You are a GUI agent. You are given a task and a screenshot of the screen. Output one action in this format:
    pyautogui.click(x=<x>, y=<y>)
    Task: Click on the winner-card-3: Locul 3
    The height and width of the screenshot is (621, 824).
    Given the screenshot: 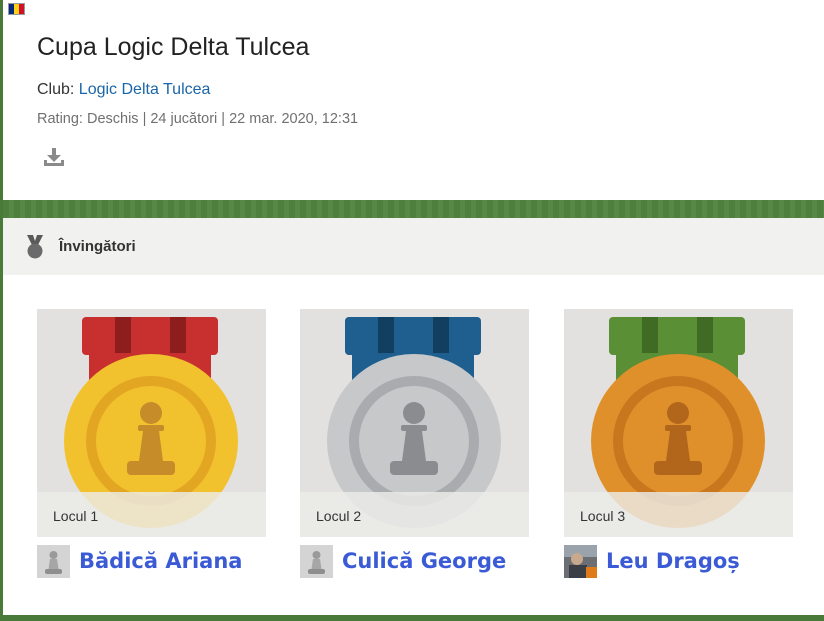 What is the action you would take?
    pyautogui.click(x=678, y=423)
    